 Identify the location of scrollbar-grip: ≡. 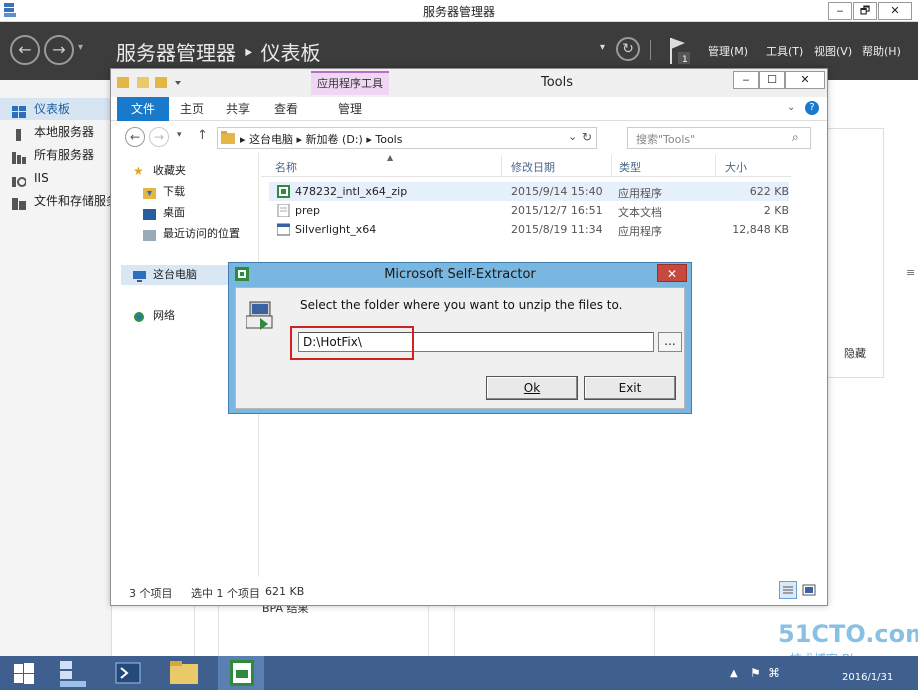
(910, 272).